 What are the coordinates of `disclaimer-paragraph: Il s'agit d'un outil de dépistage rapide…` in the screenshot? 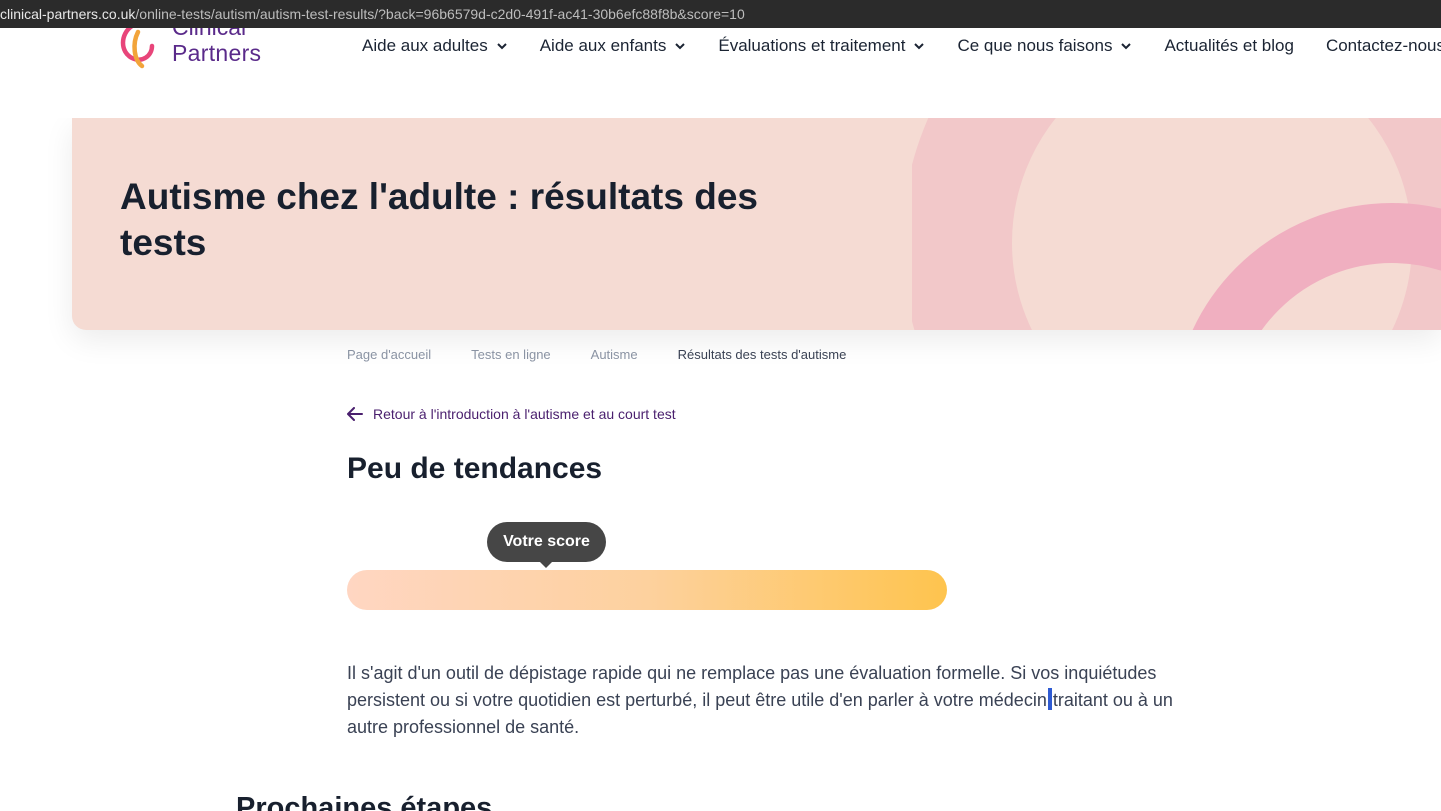 It's located at (777, 700).